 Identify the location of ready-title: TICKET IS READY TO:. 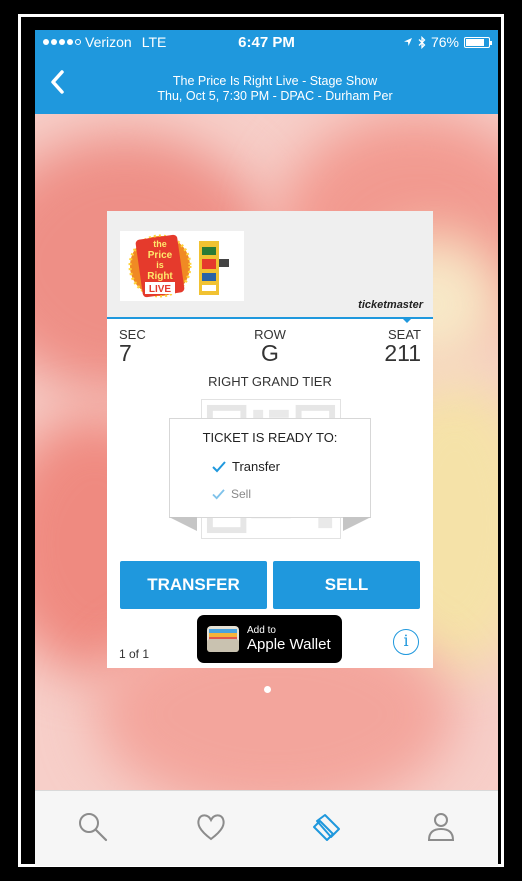
(270, 437).